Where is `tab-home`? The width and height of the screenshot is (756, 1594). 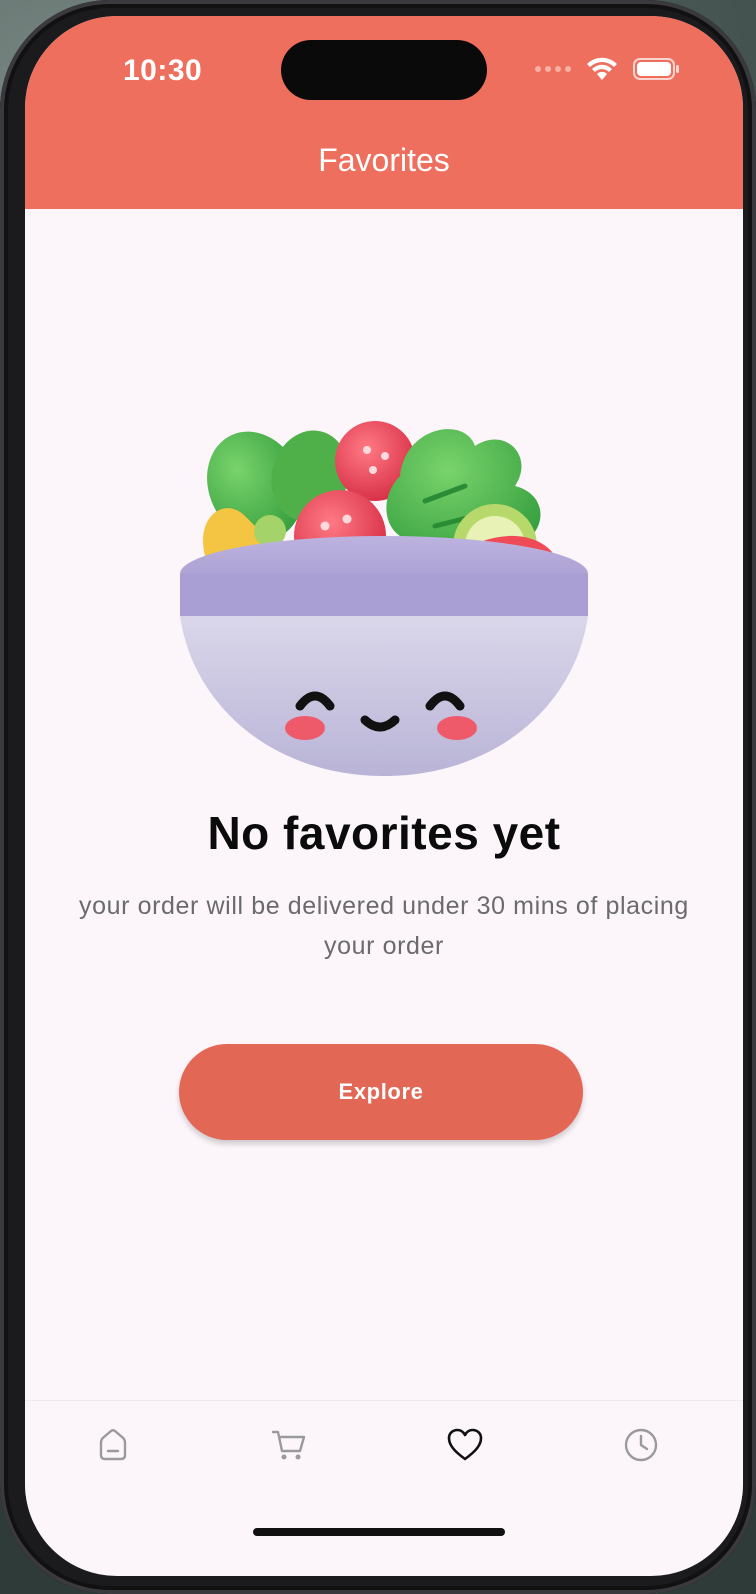
tab-home is located at coordinates (113, 1445).